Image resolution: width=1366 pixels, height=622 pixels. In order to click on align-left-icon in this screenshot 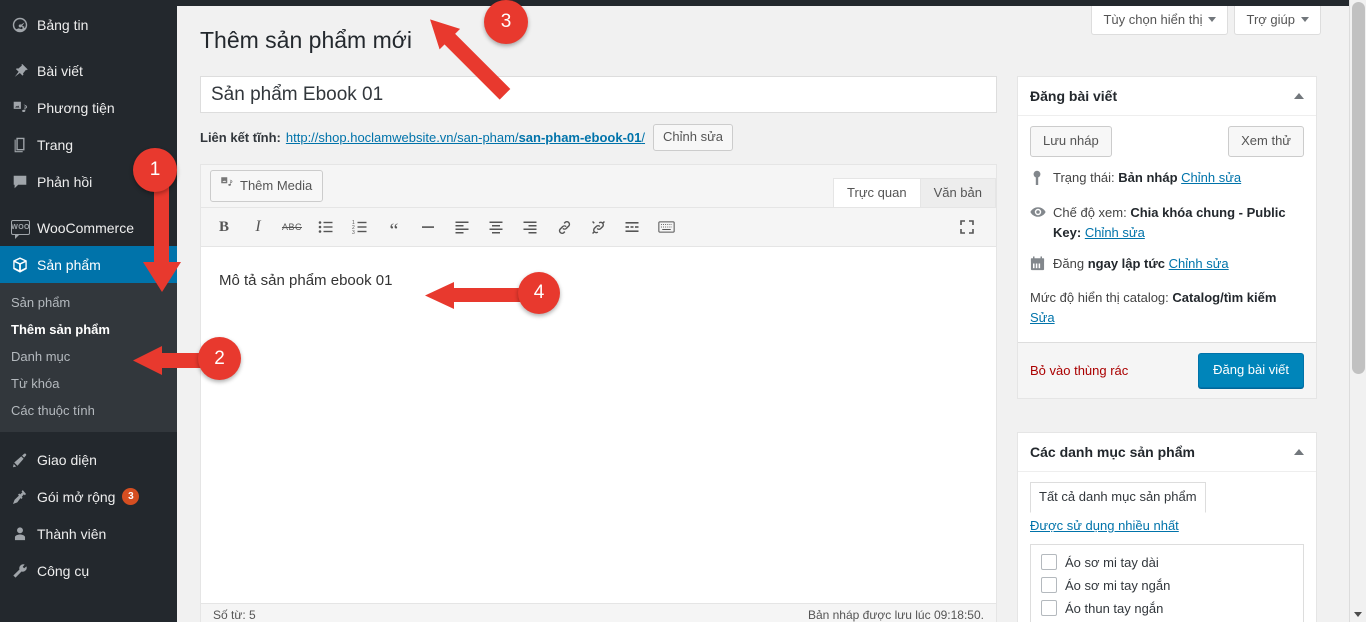, I will do `click(462, 227)`.